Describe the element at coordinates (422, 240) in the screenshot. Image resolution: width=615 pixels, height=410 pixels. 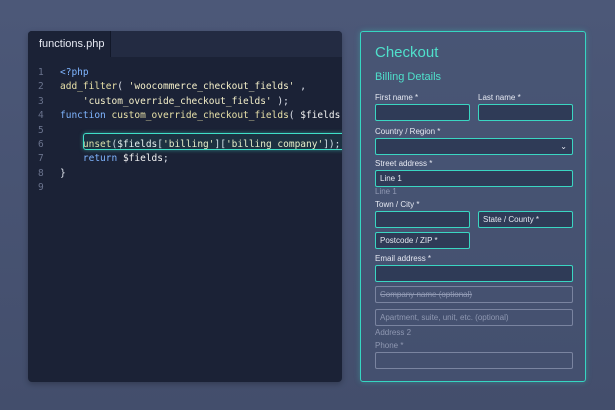
I see `postcode-field: Postcode / ZIP *` at that location.